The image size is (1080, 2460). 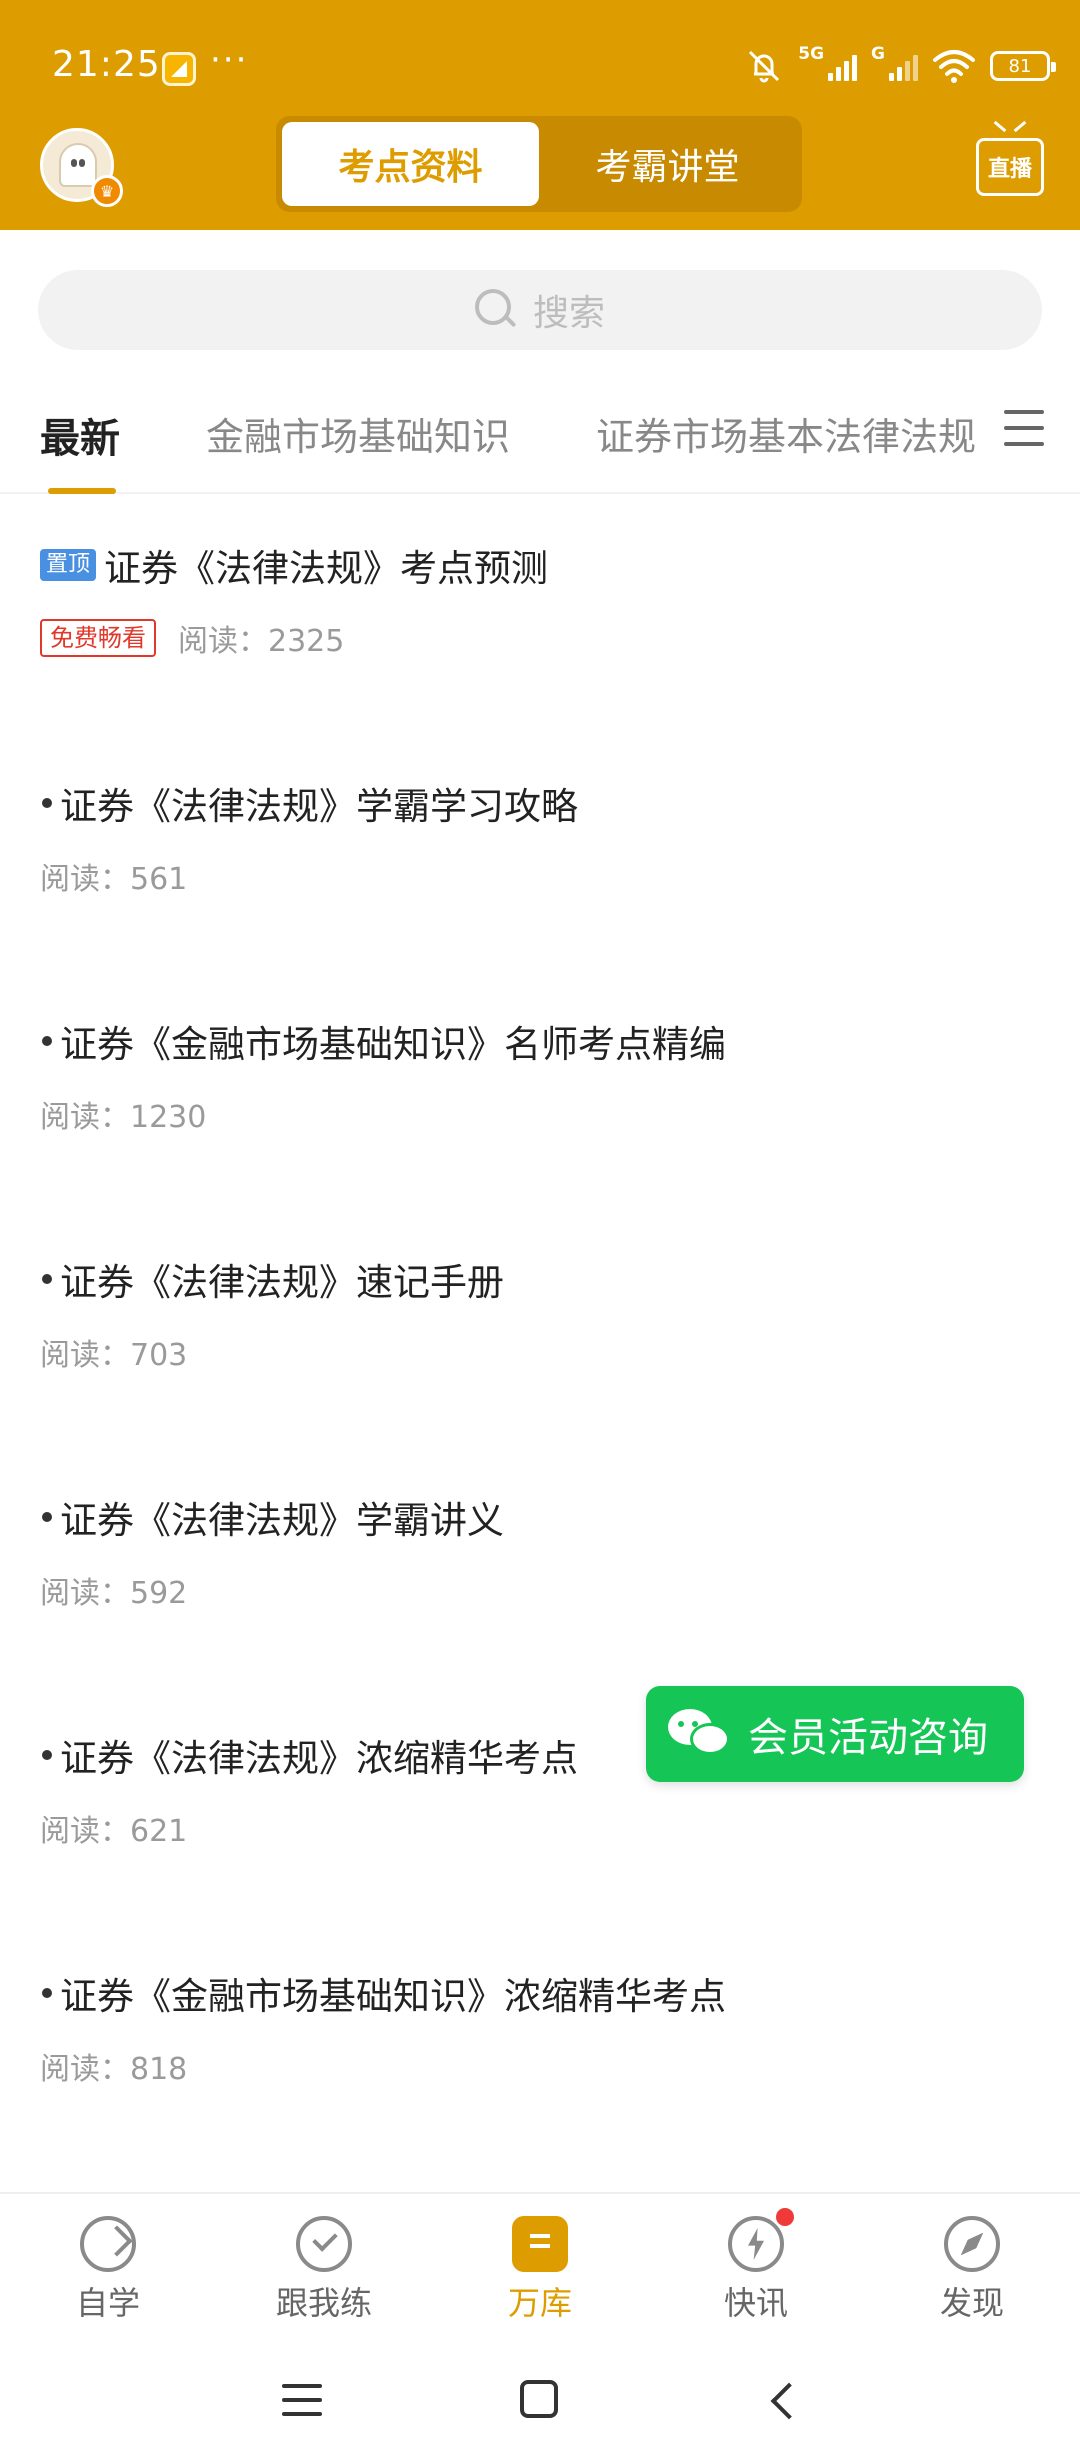 I want to click on search-placeholder: 搜索, so click(x=568, y=313).